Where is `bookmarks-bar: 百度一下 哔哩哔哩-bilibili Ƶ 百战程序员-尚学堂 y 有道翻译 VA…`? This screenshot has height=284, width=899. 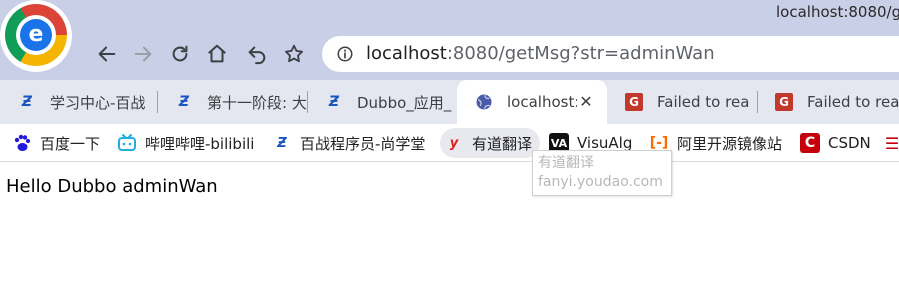 bookmarks-bar: 百度一下 哔哩哔哩-bilibili Ƶ 百战程序员-尚学堂 y 有道翻译 VA… is located at coordinates (449, 143).